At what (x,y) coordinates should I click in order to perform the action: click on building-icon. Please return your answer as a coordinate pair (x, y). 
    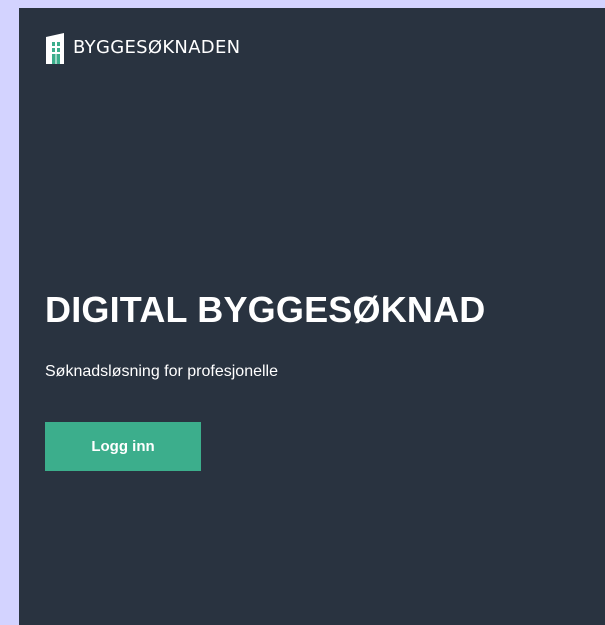
    Looking at the image, I should click on (55, 48).